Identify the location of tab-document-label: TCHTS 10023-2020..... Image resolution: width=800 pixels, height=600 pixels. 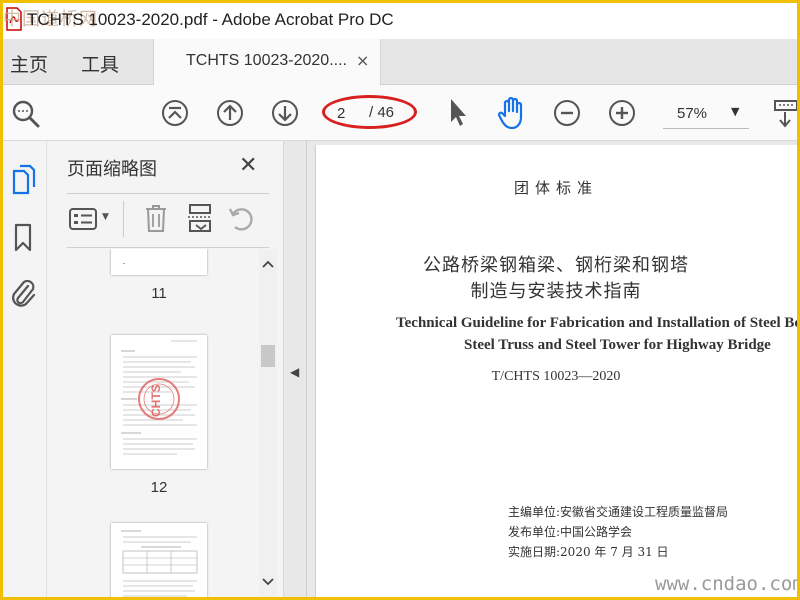
(266, 60).